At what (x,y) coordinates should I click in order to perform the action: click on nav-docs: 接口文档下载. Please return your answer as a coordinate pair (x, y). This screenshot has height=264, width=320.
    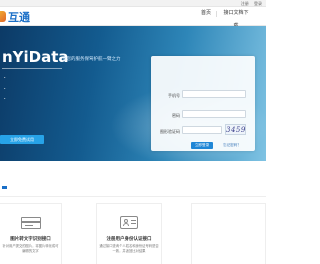
    Looking at the image, I should click on (236, 18).